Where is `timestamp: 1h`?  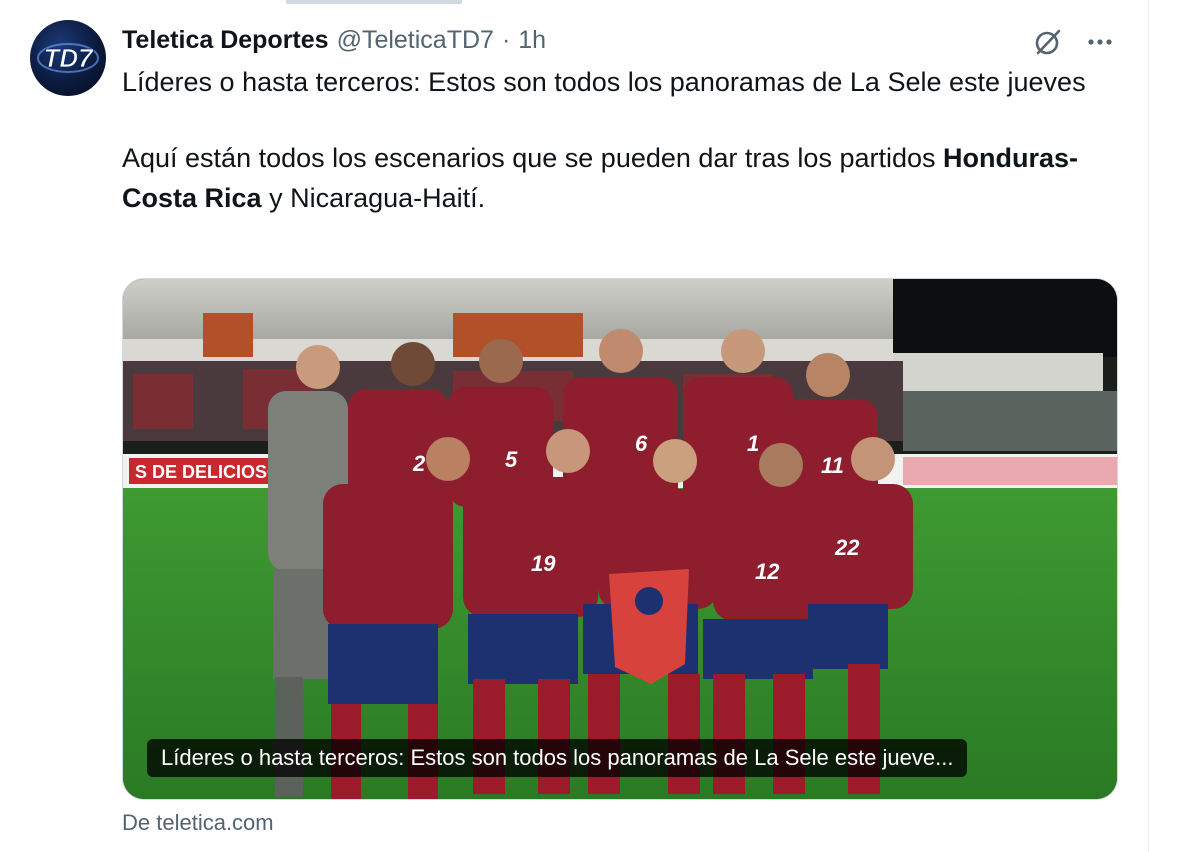
timestamp: 1h is located at coordinates (532, 40).